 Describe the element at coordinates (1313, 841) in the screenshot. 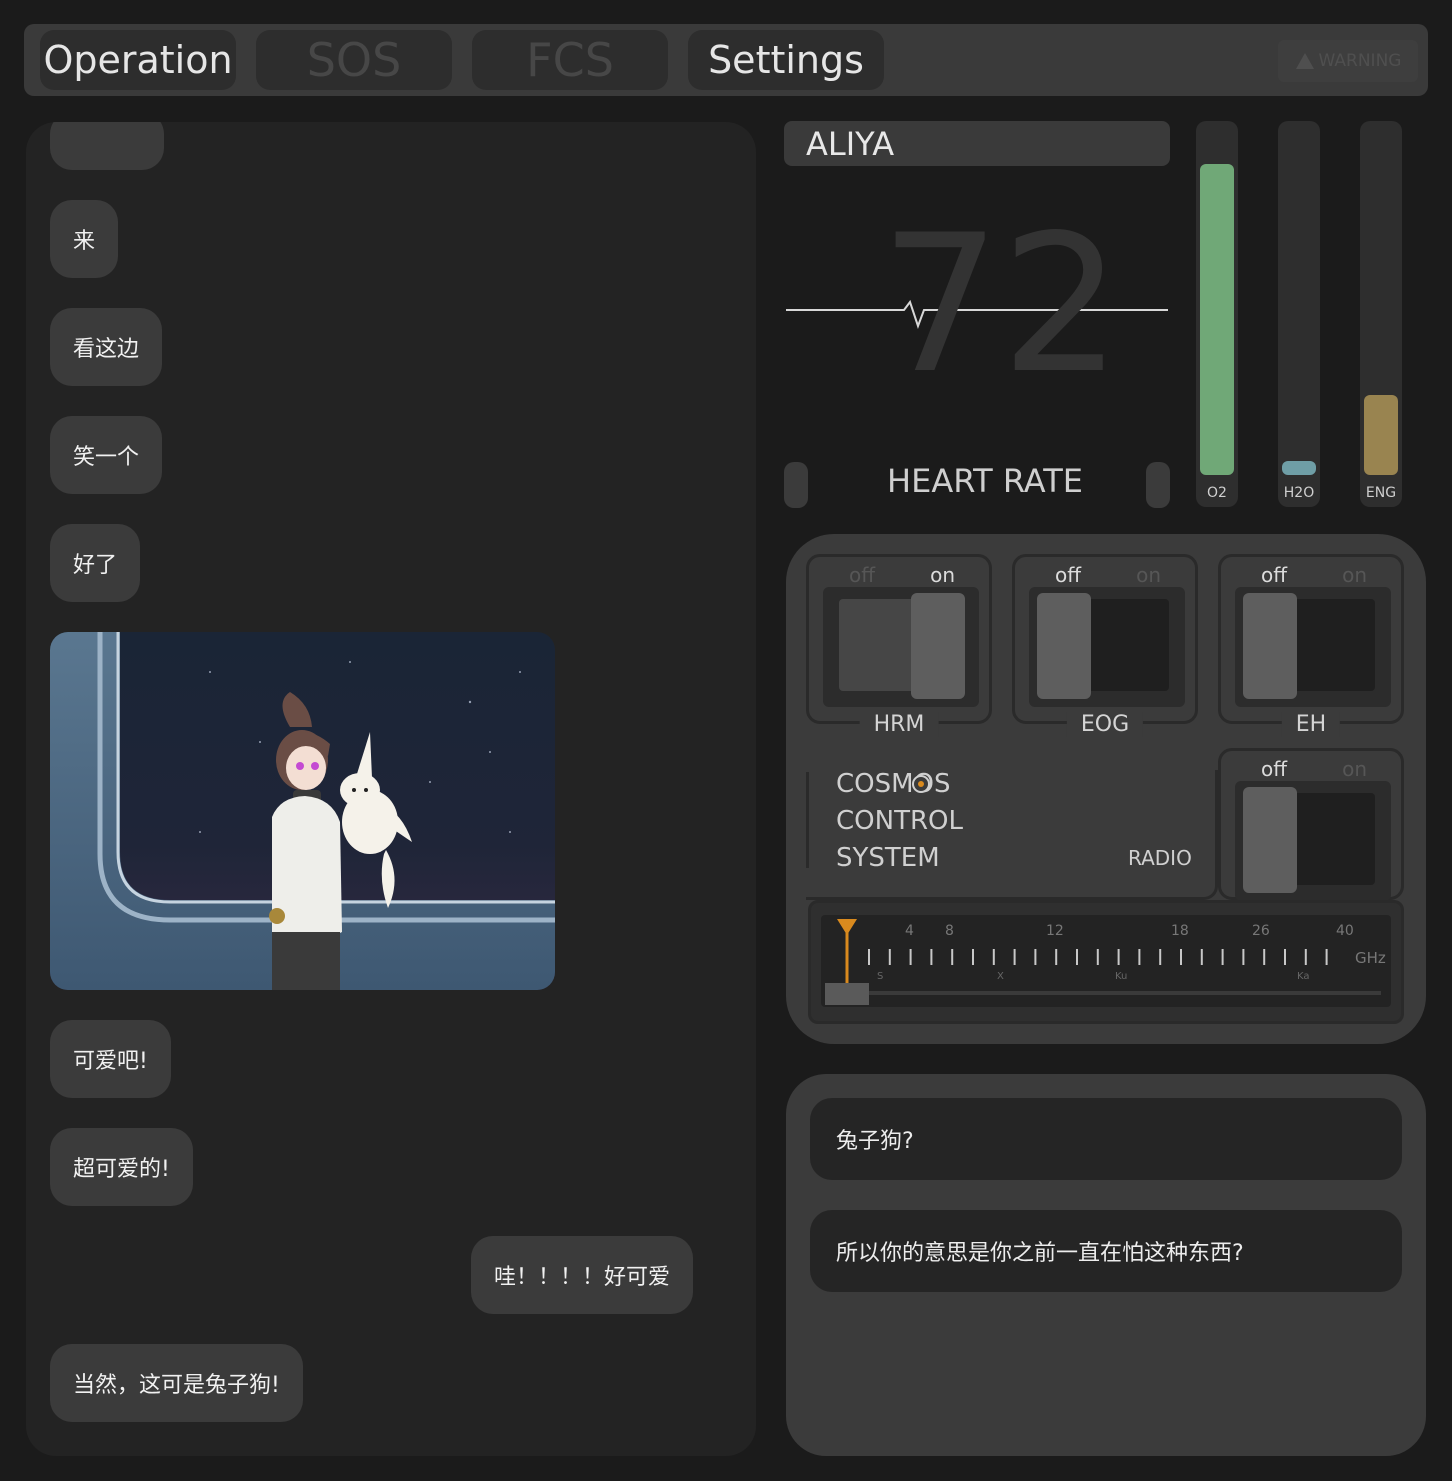

I see `radio-switch-well` at that location.